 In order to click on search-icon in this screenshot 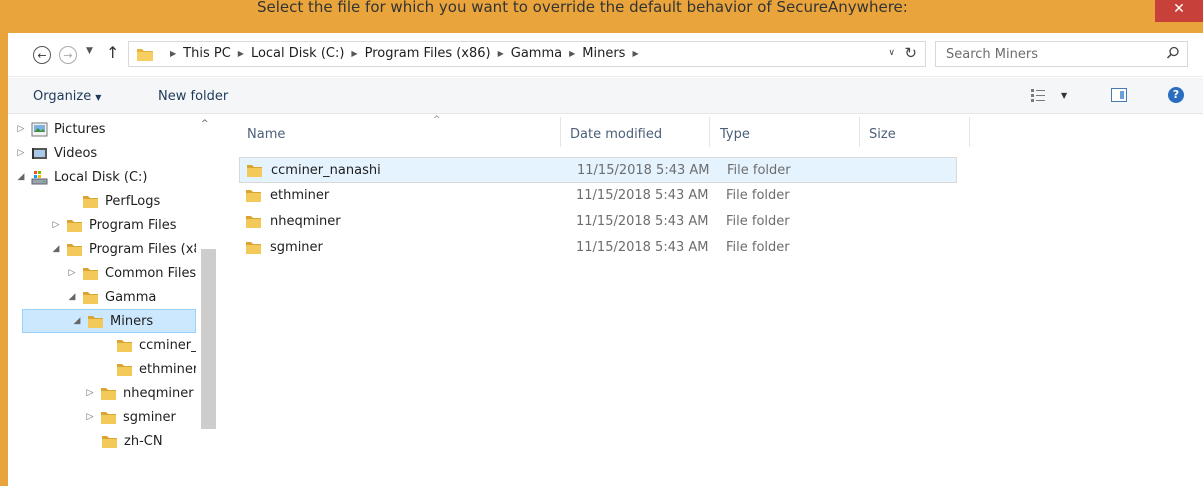, I will do `click(1173, 53)`.